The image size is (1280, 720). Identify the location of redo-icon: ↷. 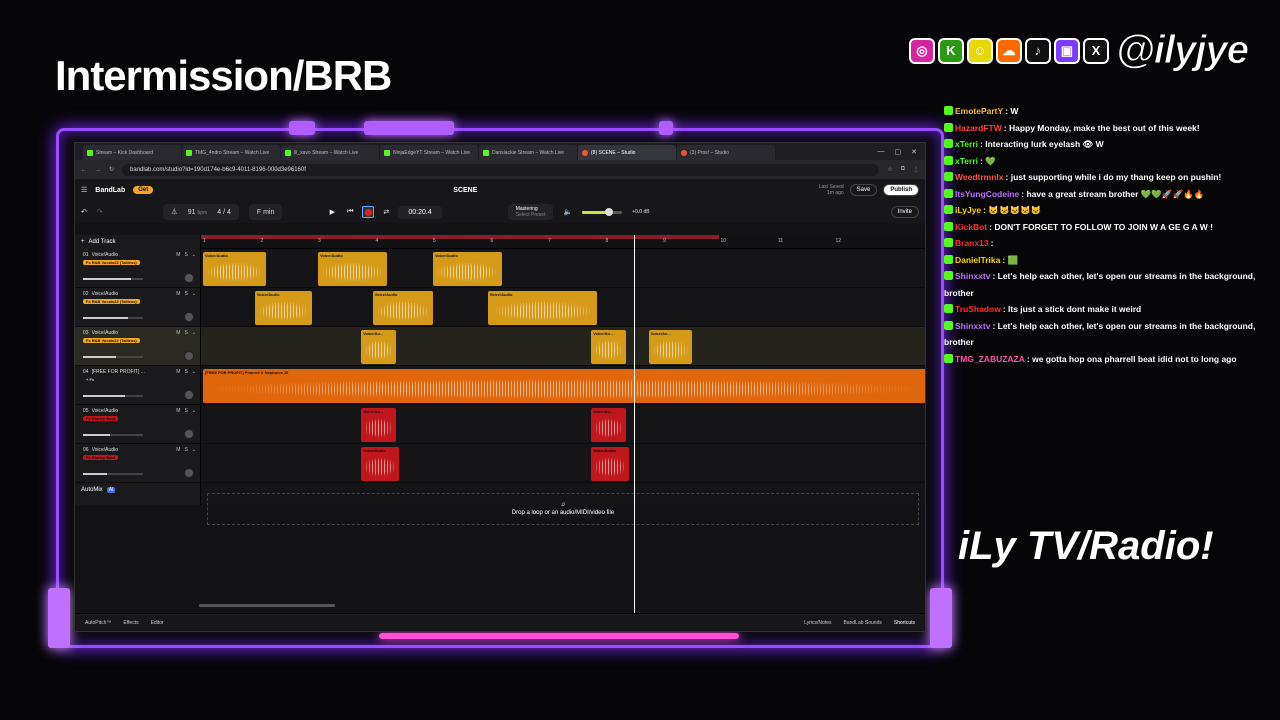
(100, 212).